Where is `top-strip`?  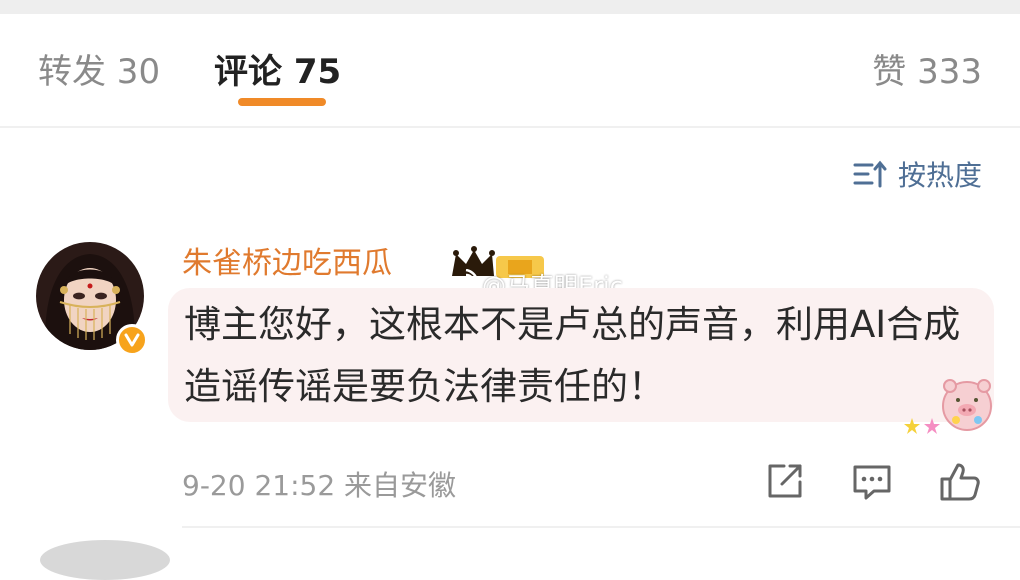 top-strip is located at coordinates (510, 7).